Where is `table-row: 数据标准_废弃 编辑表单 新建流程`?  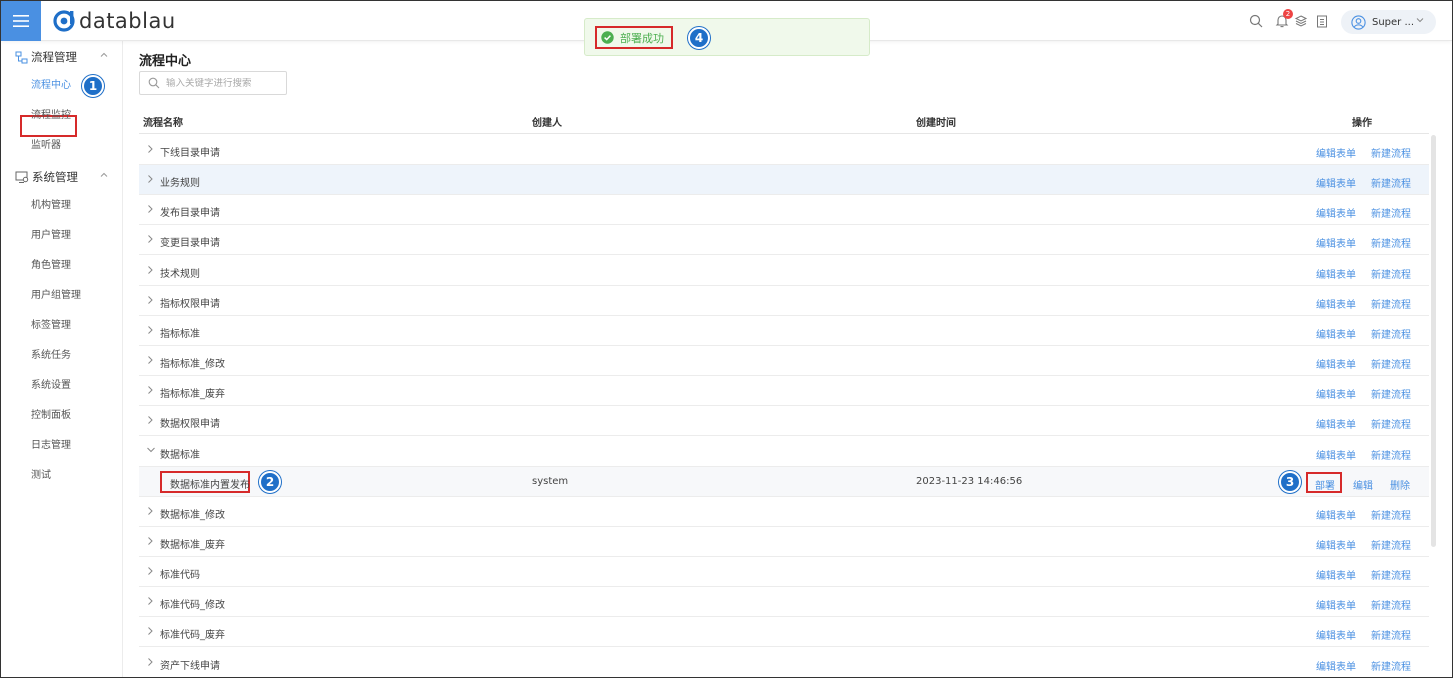
table-row: 数据标准_废弃 编辑表单 新建流程 is located at coordinates (784, 542).